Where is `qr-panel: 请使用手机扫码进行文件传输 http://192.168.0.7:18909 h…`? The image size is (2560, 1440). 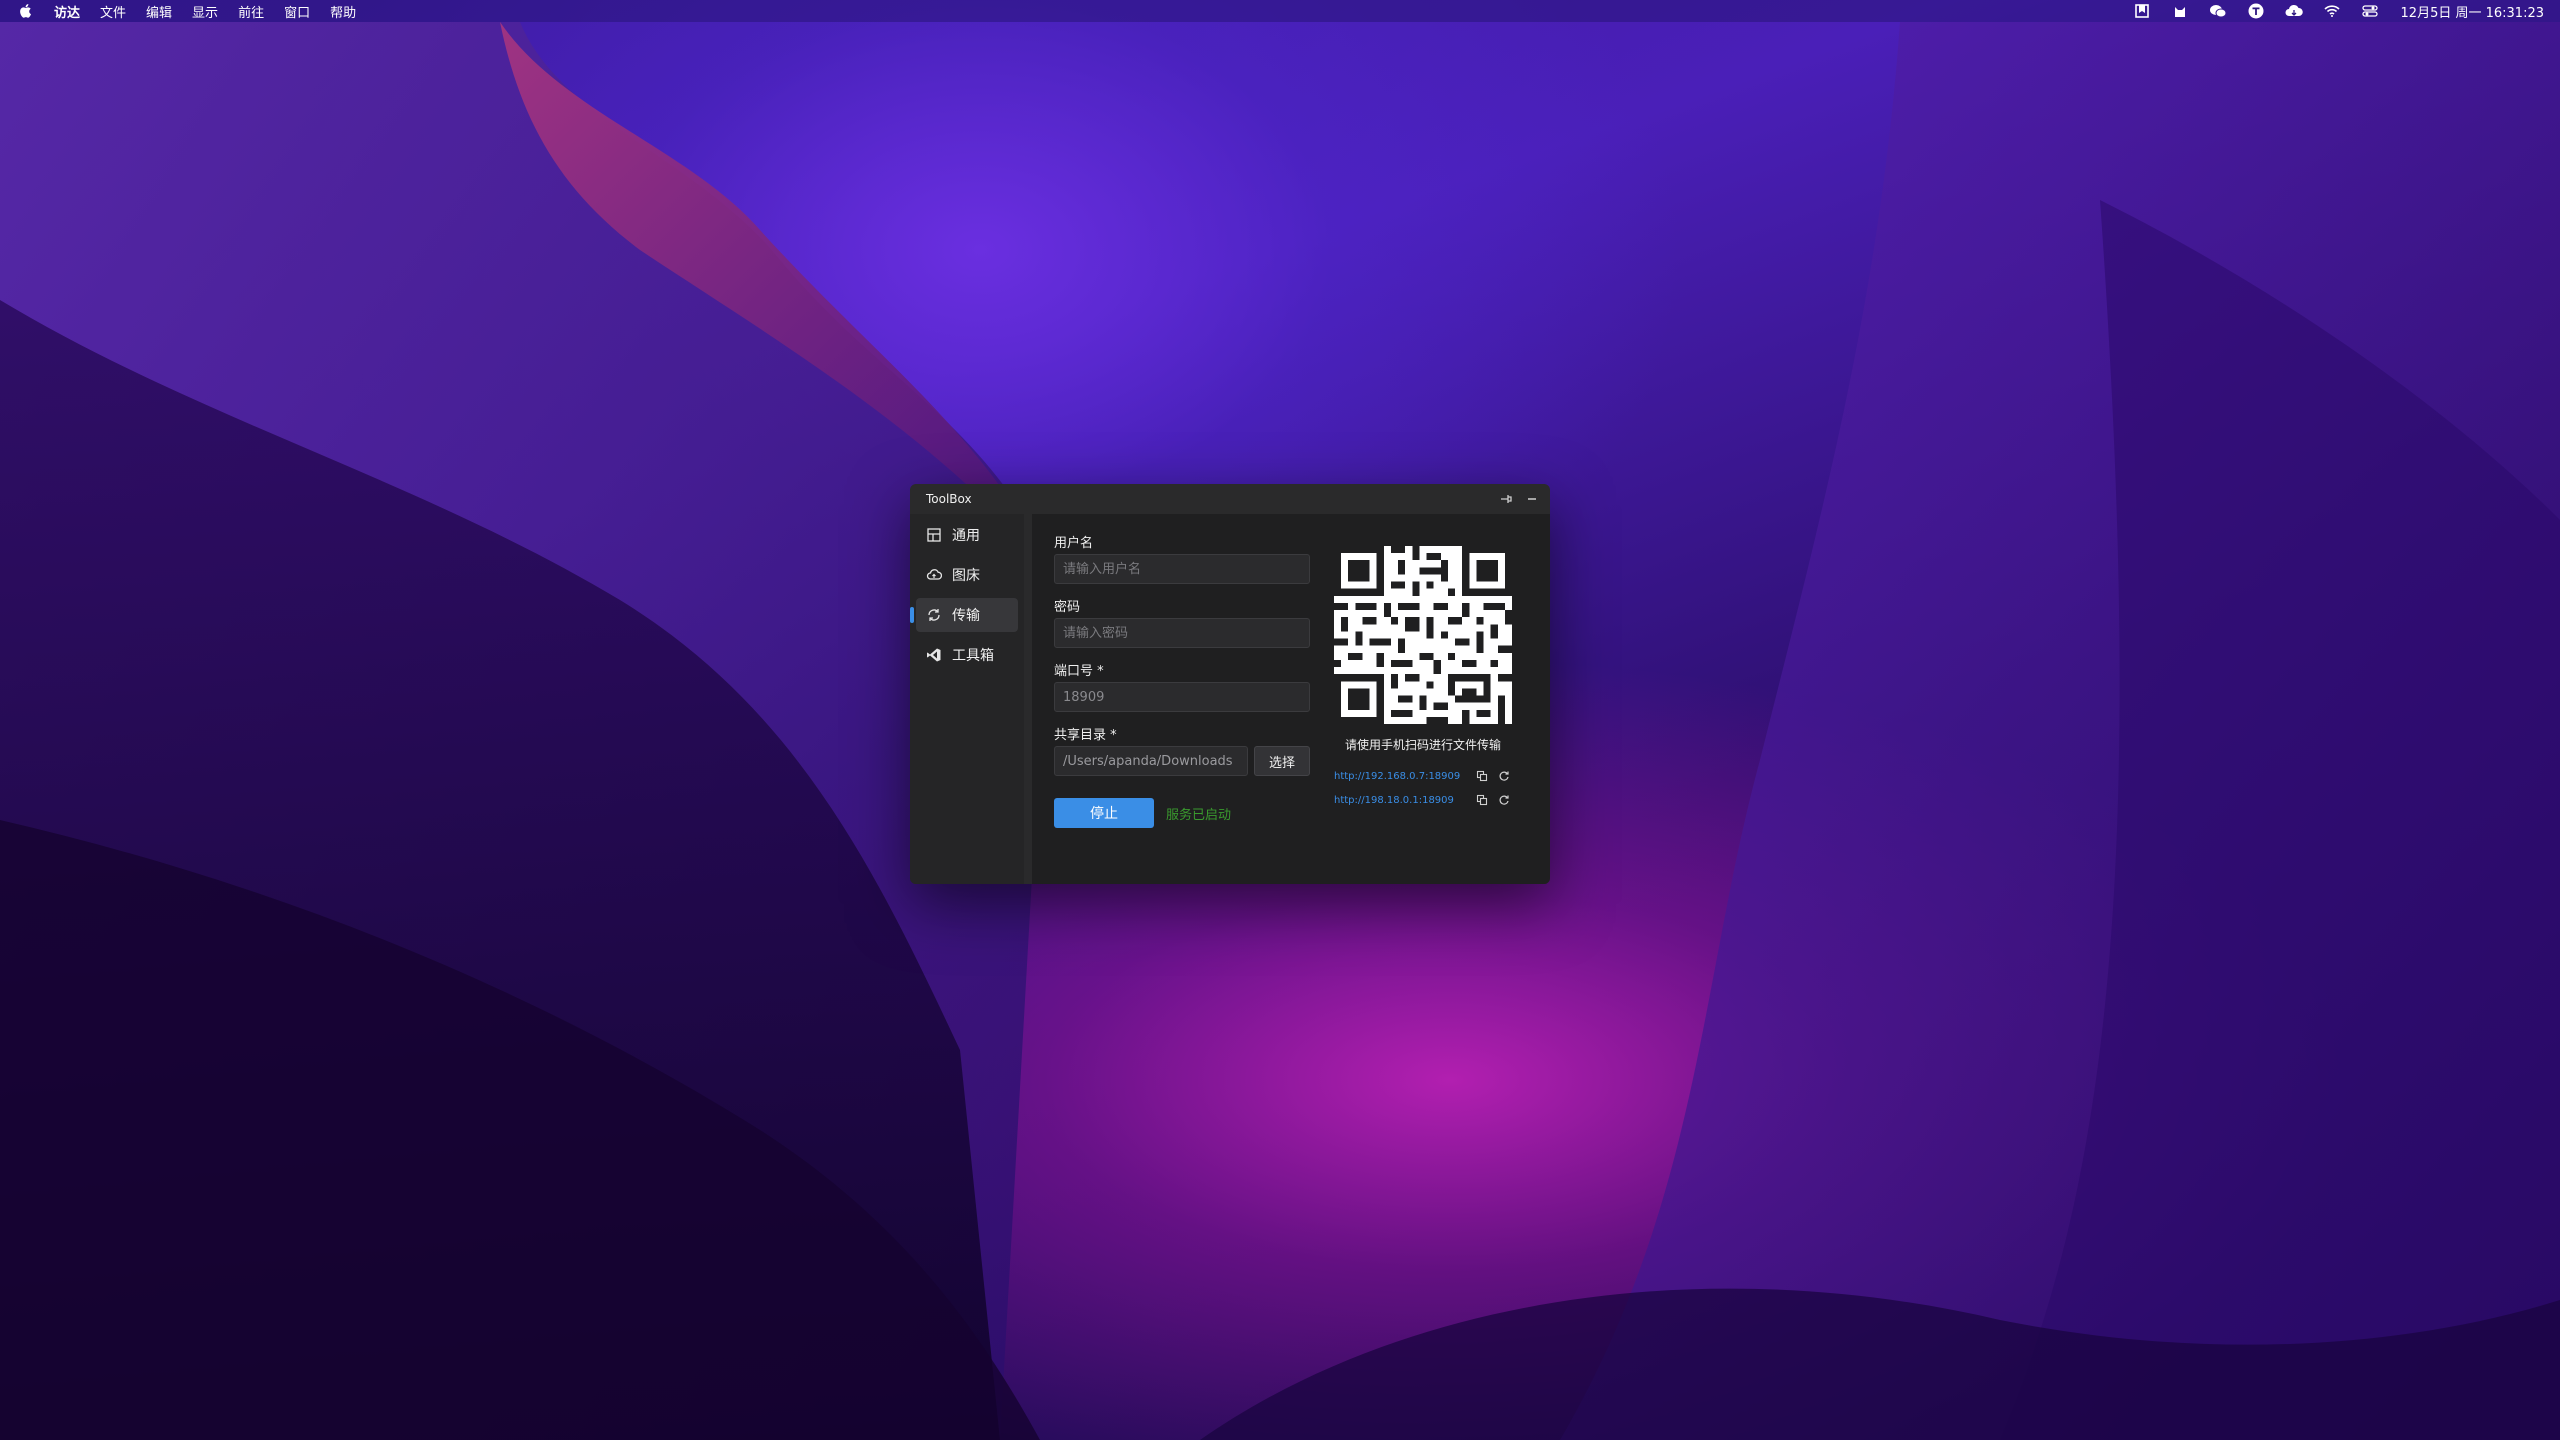
qr-panel: 请使用手机扫码进行文件传输 http://192.168.0.7:18909 h… is located at coordinates (1423, 676).